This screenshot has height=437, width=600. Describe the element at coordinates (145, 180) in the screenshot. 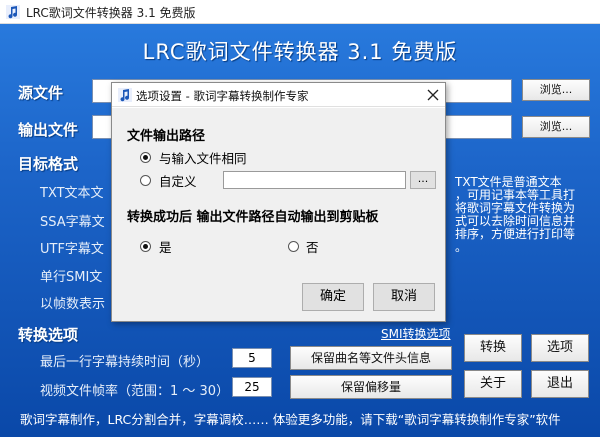

I see `custom-path-radio` at that location.